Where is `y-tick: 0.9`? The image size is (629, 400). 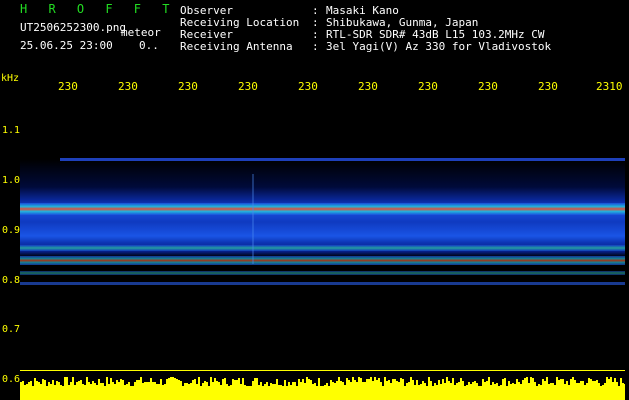 y-tick: 0.9 is located at coordinates (11, 230).